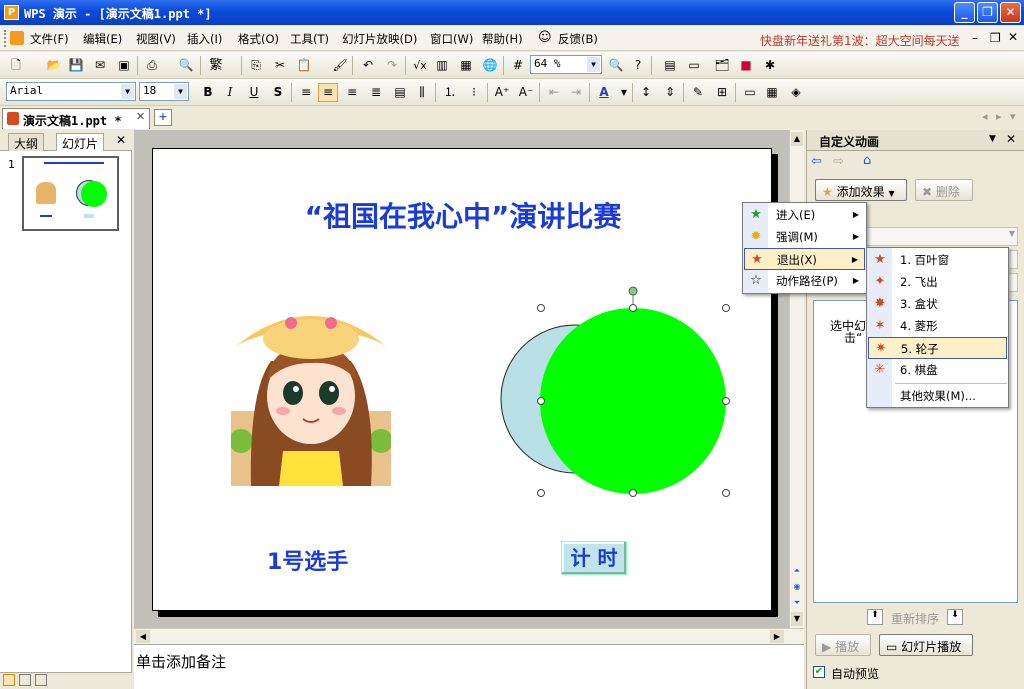 The width and height of the screenshot is (1024, 689). What do you see at coordinates (750, 92) in the screenshot?
I see `background-icon: ▭` at bounding box center [750, 92].